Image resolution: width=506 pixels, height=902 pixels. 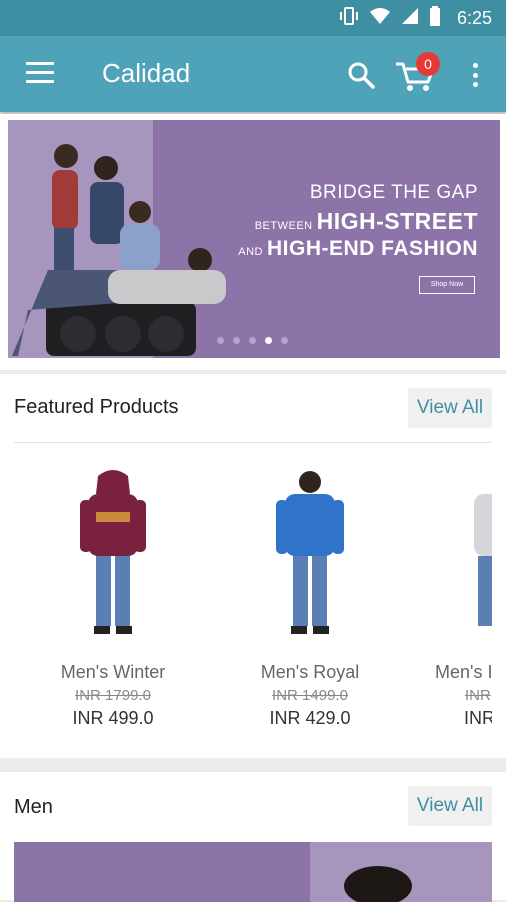 What do you see at coordinates (349, 18) in the screenshot?
I see `vibrate-icon` at bounding box center [349, 18].